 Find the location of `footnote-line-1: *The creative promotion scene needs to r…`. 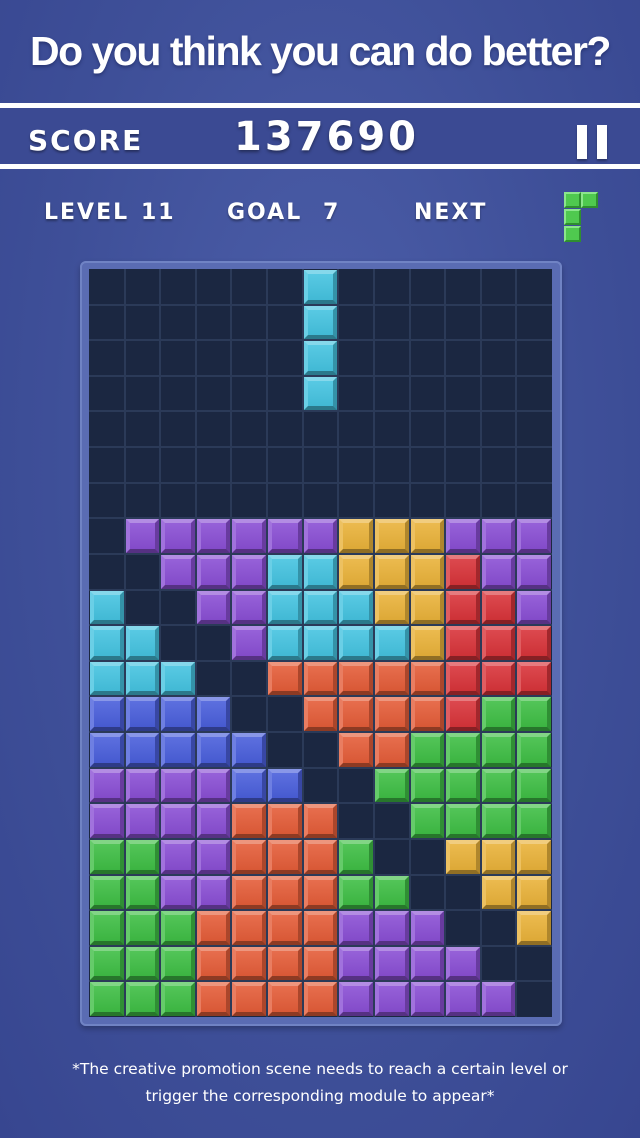

footnote-line-1: *The creative promotion scene needs to r… is located at coordinates (320, 1069).